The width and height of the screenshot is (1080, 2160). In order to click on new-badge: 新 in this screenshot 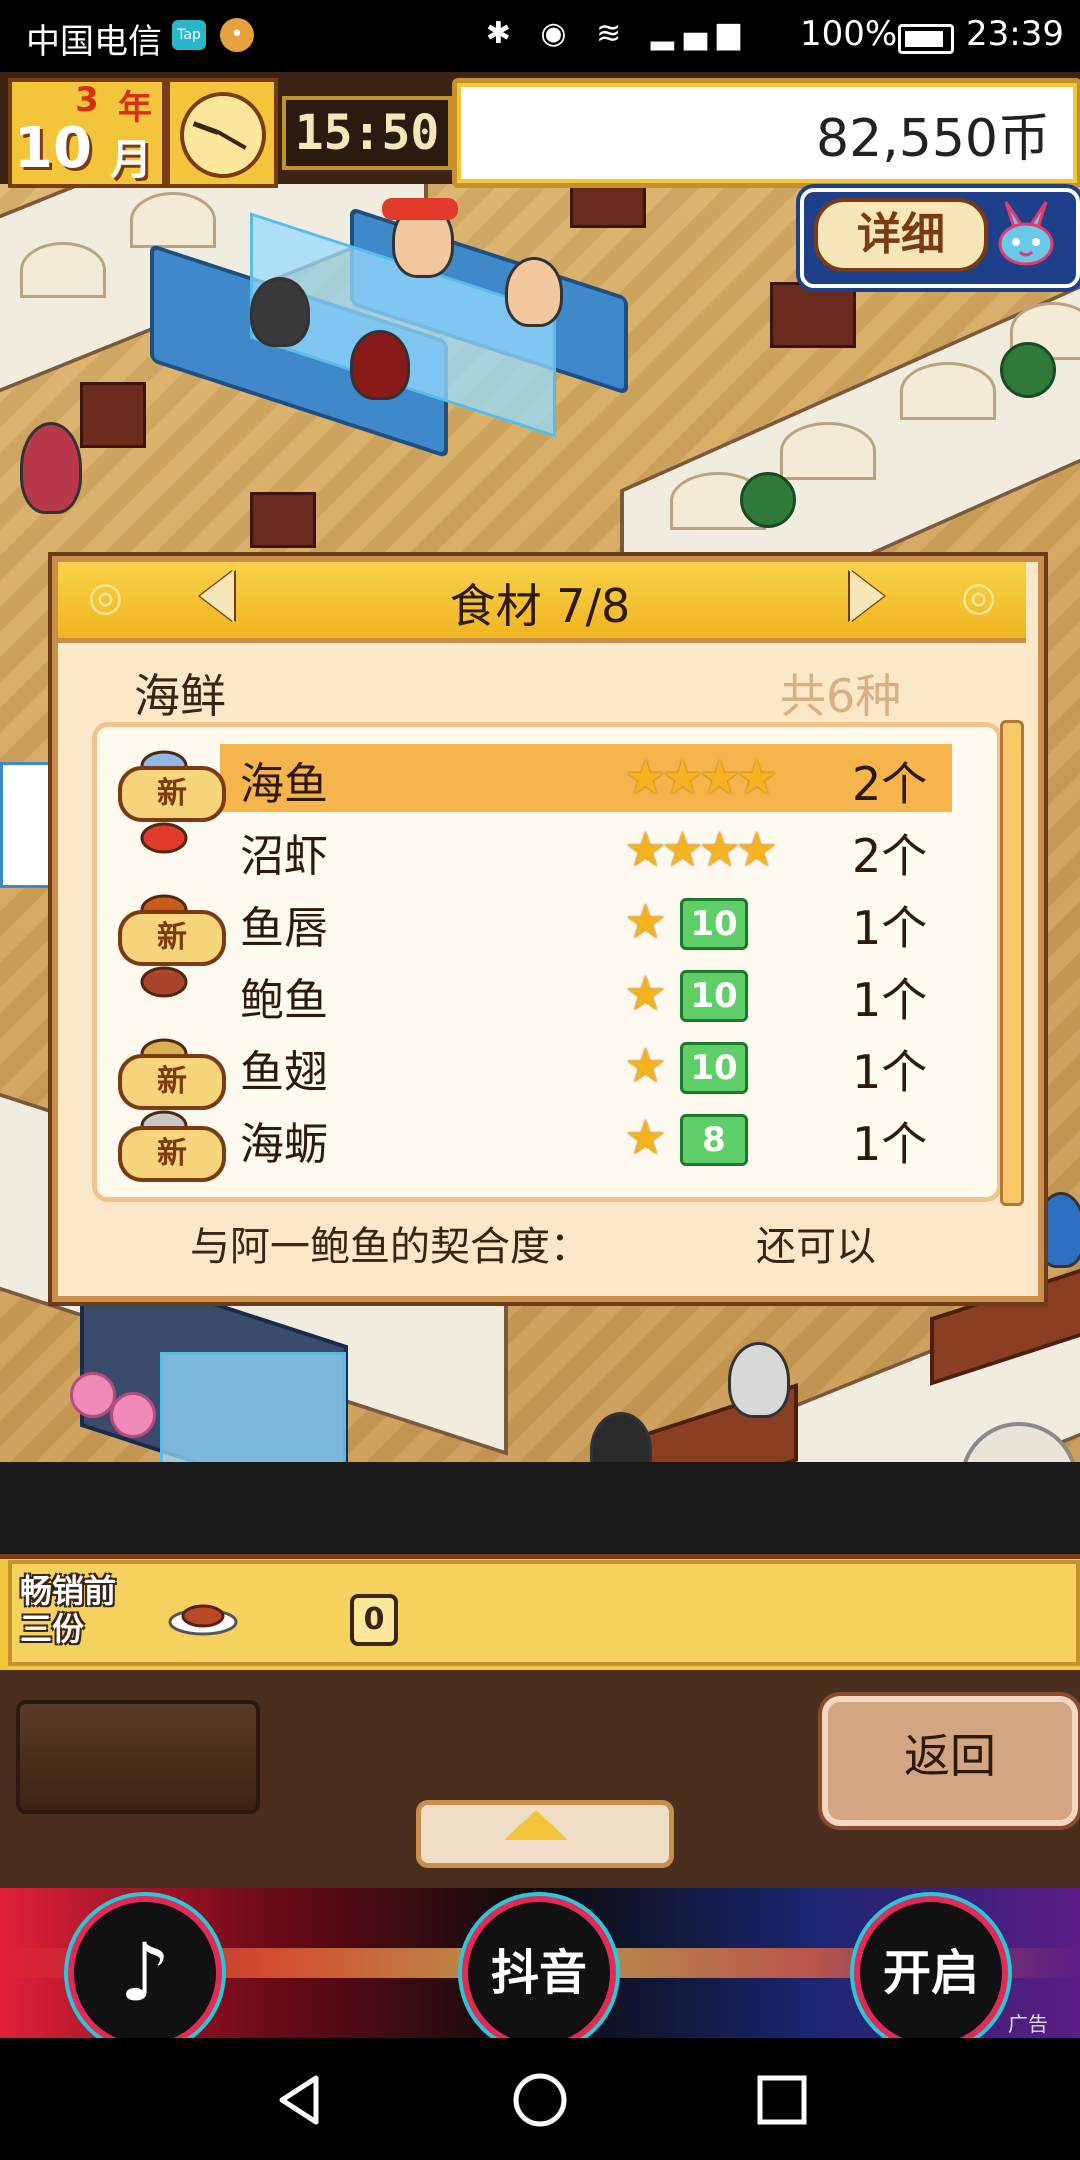, I will do `click(172, 1154)`.